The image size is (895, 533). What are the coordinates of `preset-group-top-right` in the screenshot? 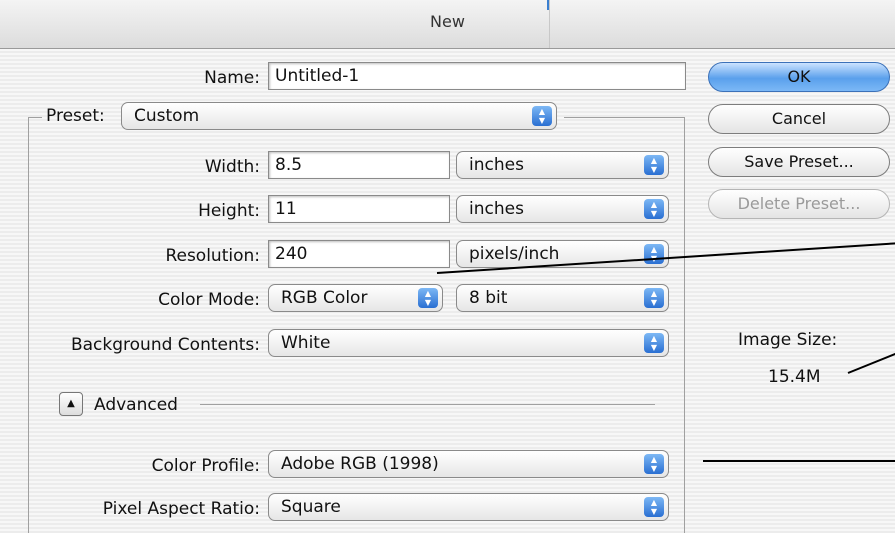 It's located at (624, 117).